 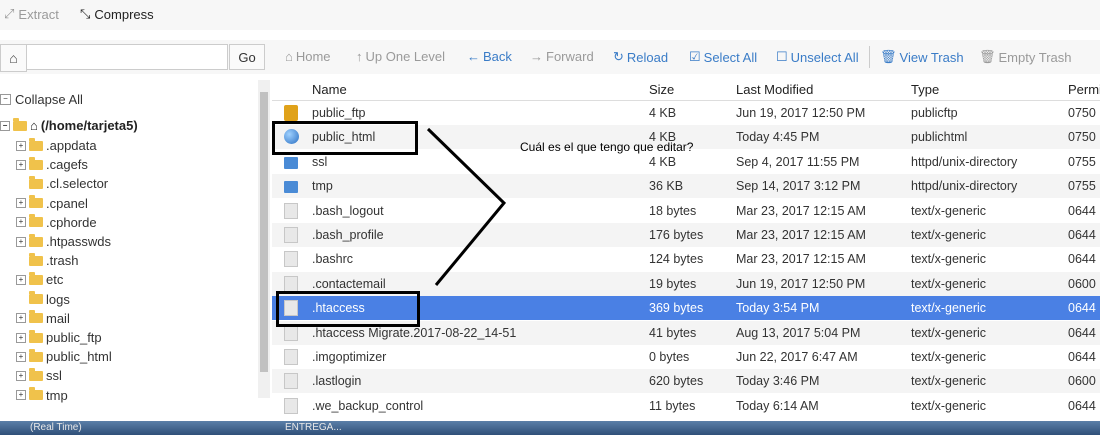 I want to click on forward-button: → Forward, so click(x=562, y=56).